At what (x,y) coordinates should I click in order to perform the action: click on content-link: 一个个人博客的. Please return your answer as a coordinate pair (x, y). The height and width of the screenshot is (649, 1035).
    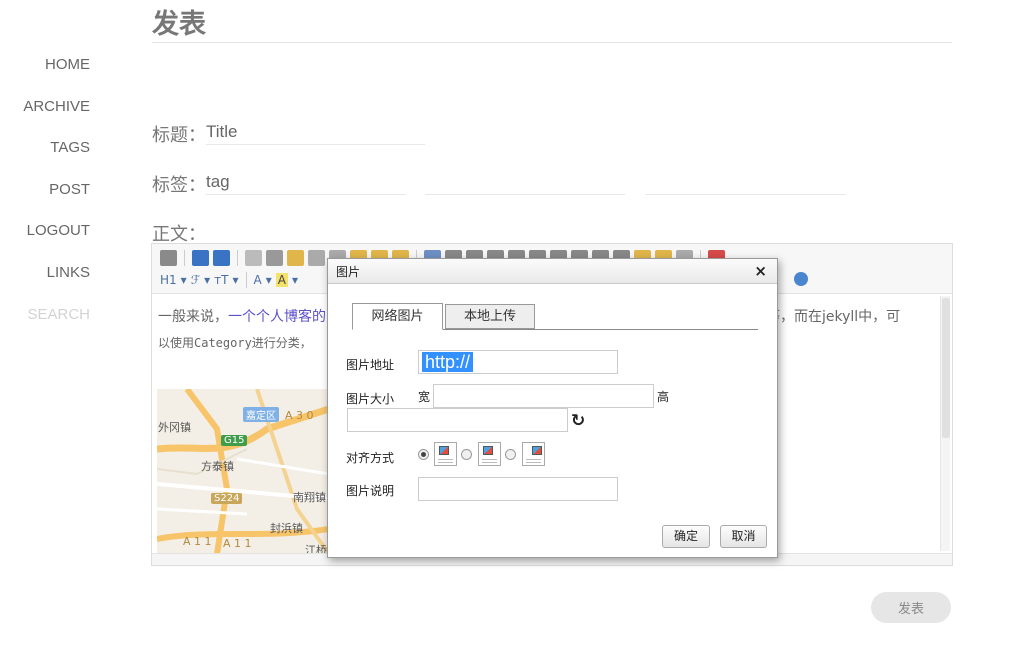
    Looking at the image, I should click on (277, 317).